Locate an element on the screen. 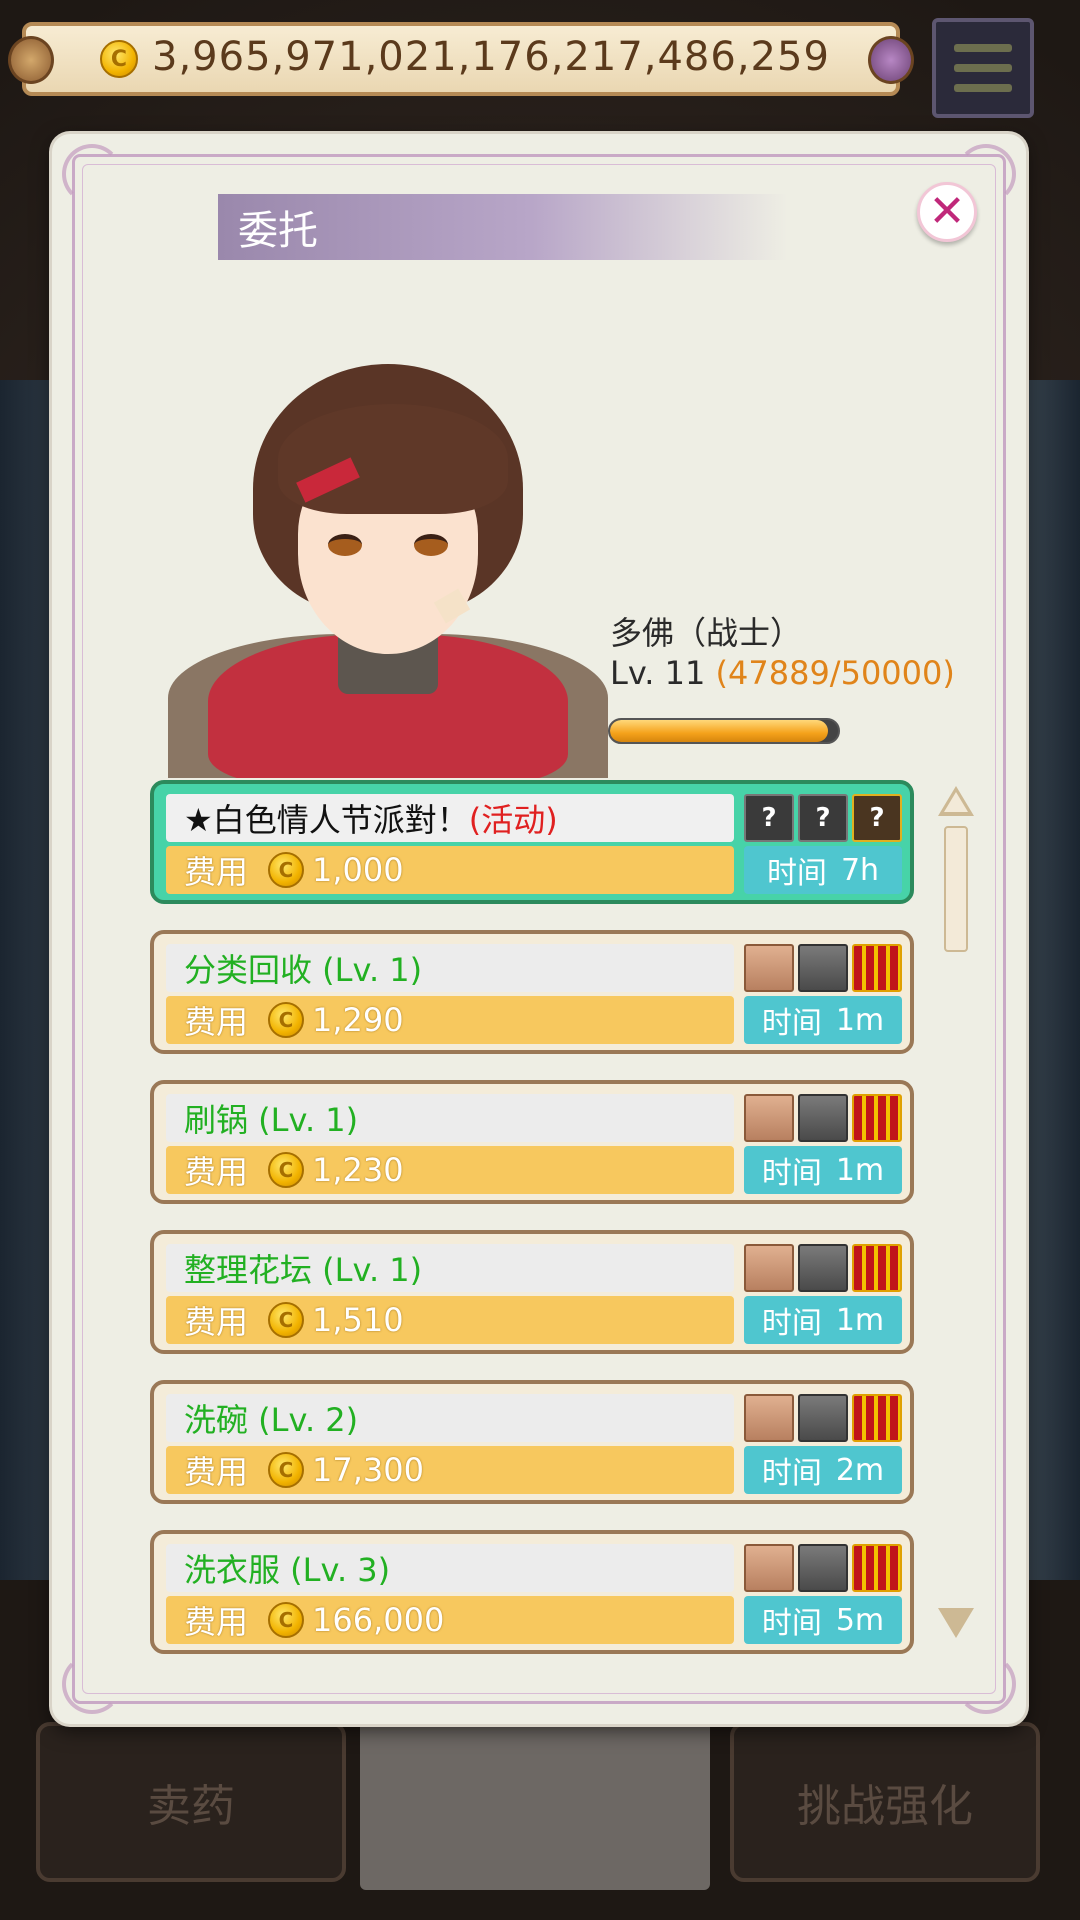 The height and width of the screenshot is (1920, 1080). quest-item: 分类回收 (Lv. 1) 费用 C 1,290 时间 1m is located at coordinates (532, 992).